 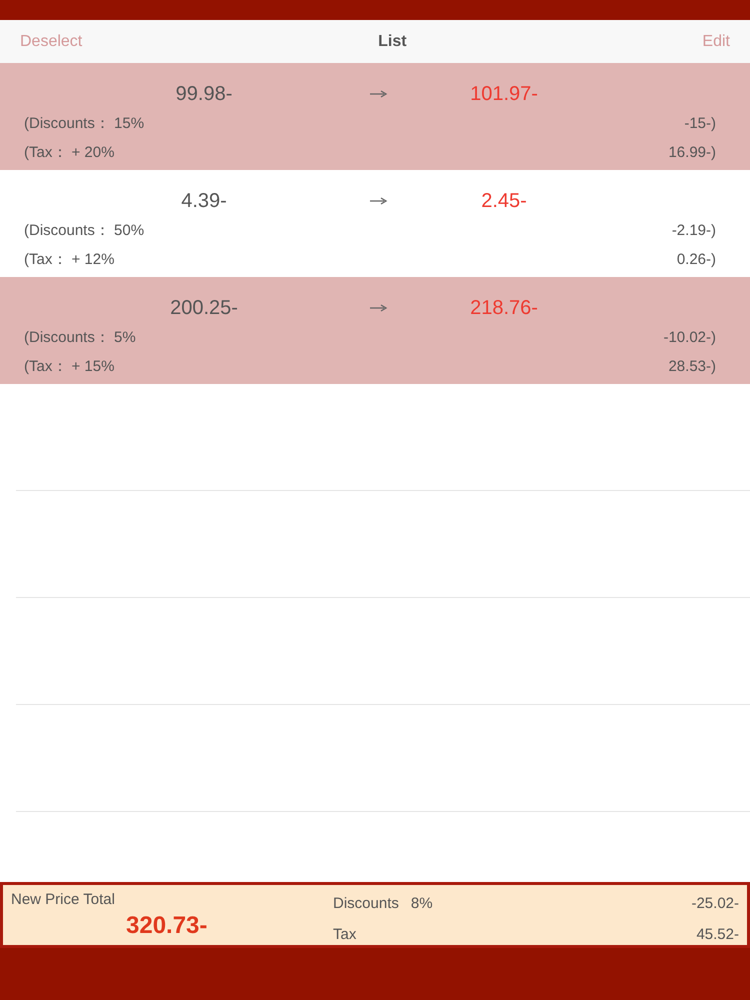 What do you see at coordinates (717, 934) in the screenshot?
I see `tax-value: 45.52-` at bounding box center [717, 934].